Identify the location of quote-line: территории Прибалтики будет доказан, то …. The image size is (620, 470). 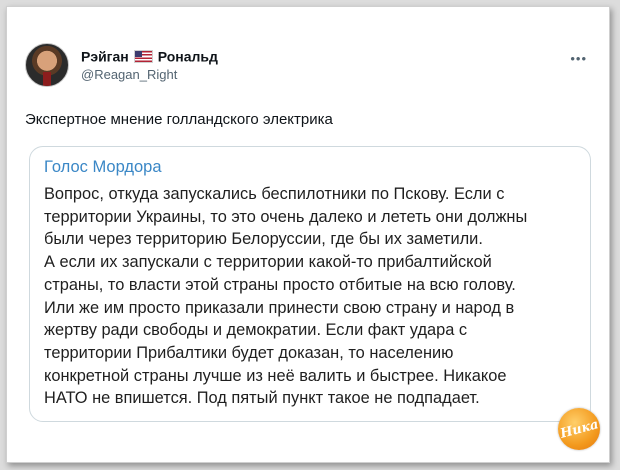
(249, 352).